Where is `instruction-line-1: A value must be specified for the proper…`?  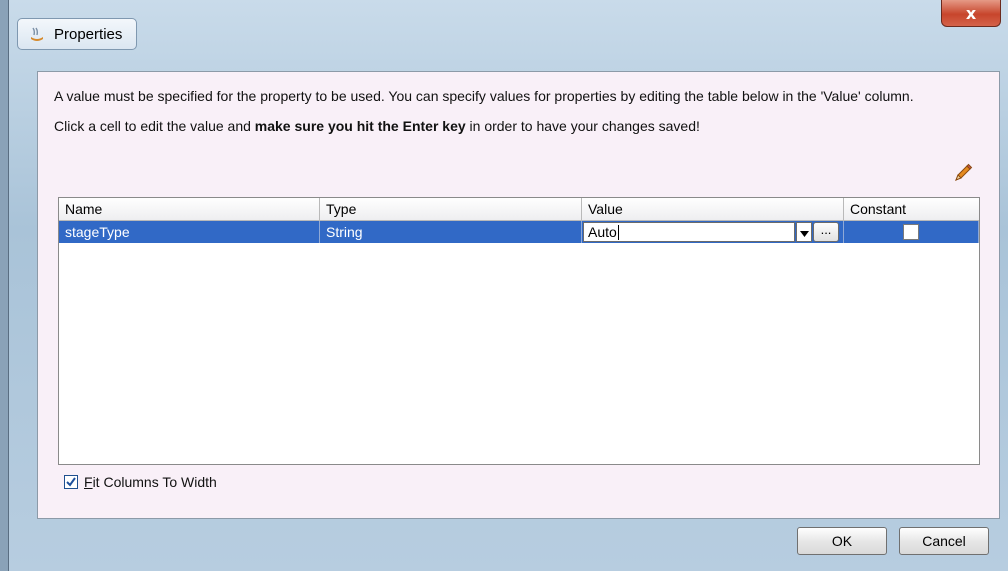 instruction-line-1: A value must be specified for the proper… is located at coordinates (484, 96).